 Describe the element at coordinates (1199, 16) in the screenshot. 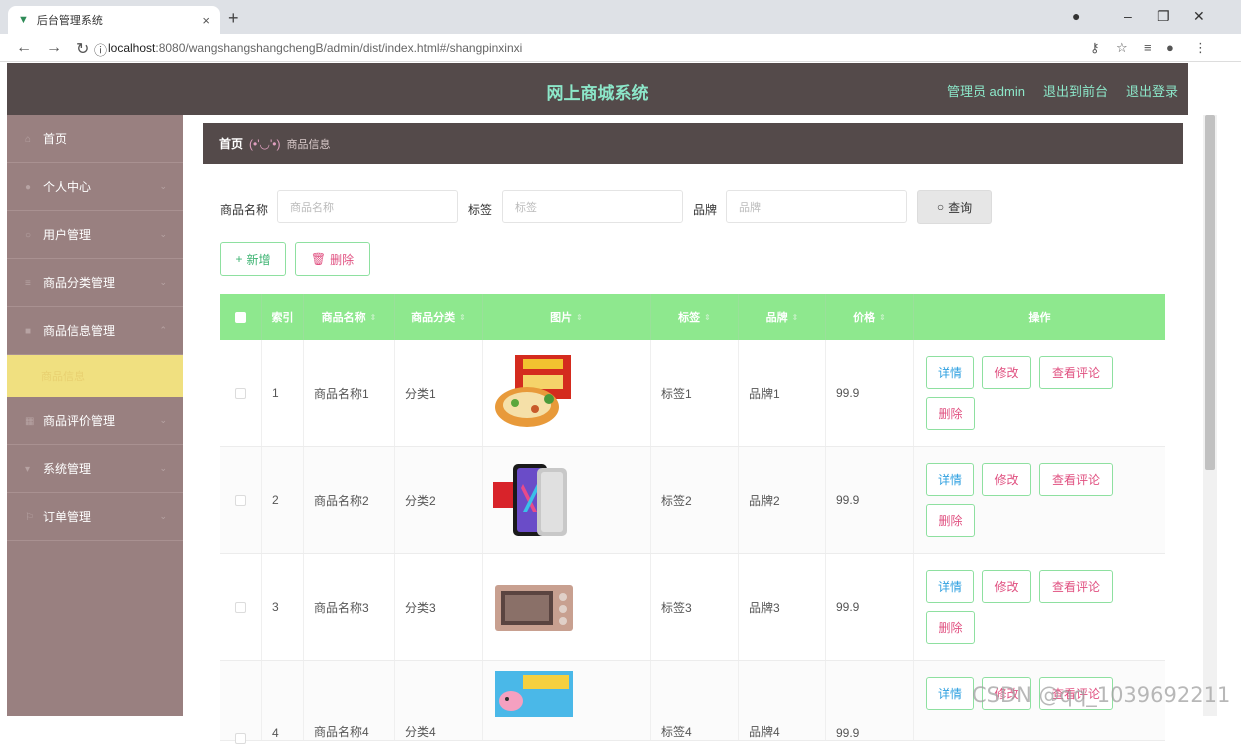

I see `close-window-icon: ✕` at that location.